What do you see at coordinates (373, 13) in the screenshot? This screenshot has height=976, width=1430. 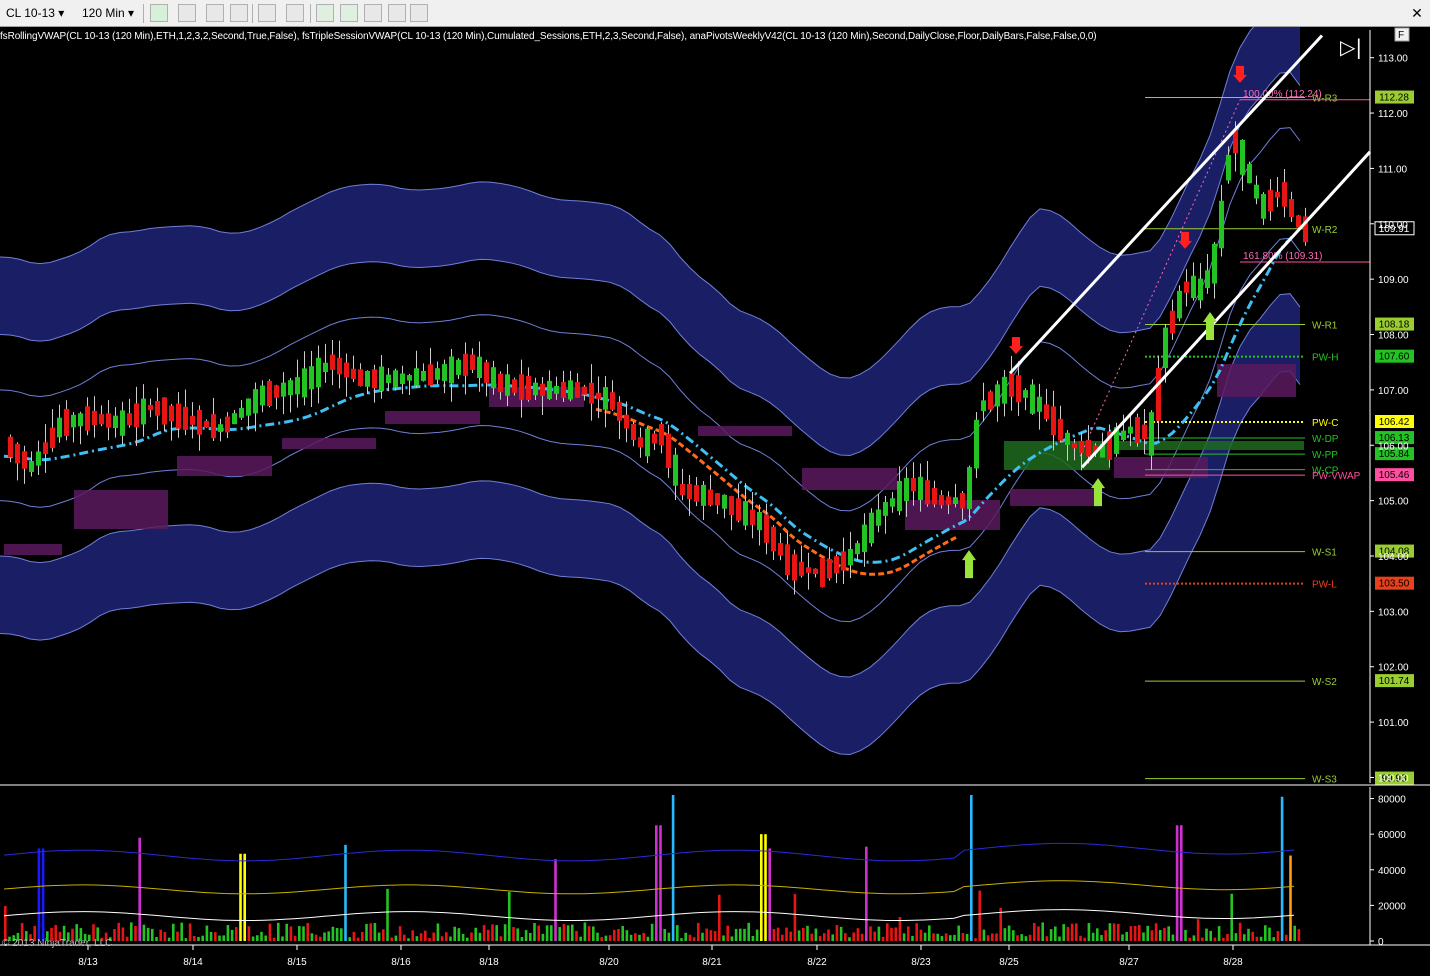 I see `indicators-icon` at bounding box center [373, 13].